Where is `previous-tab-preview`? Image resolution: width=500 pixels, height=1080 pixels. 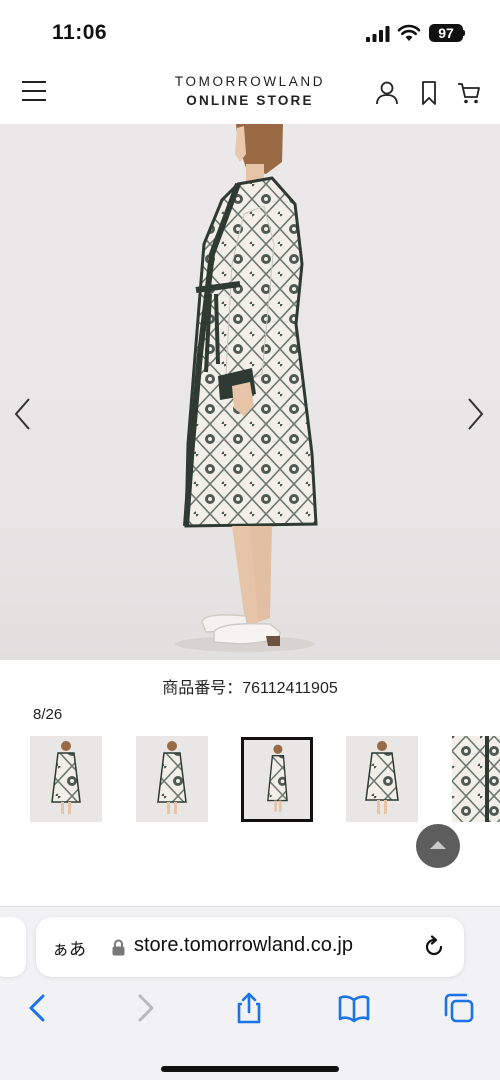
previous-tab-preview is located at coordinates (13, 947).